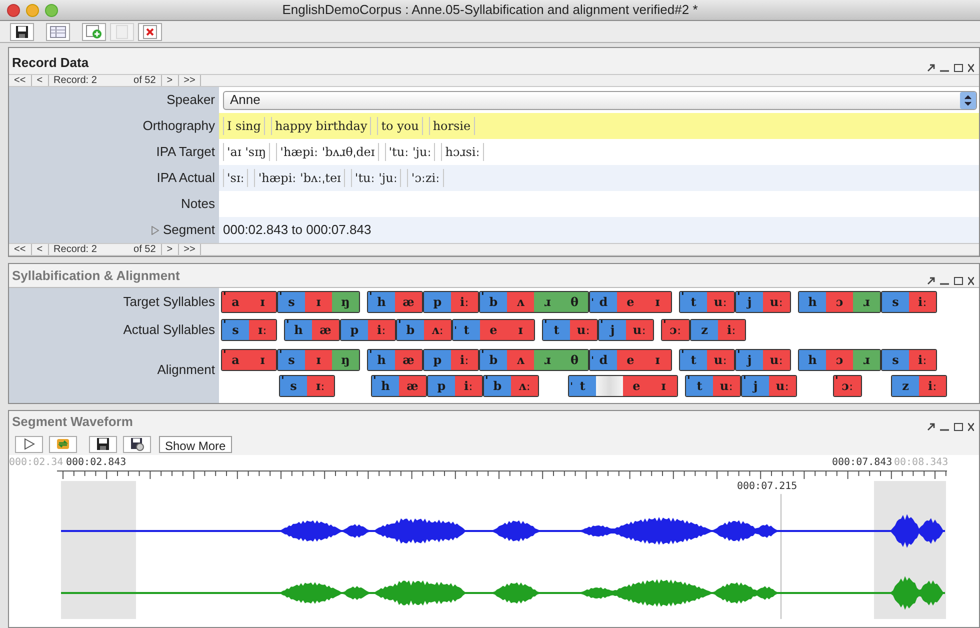 The width and height of the screenshot is (980, 628). What do you see at coordinates (195, 444) in the screenshot?
I see `show-more-button: Show More` at bounding box center [195, 444].